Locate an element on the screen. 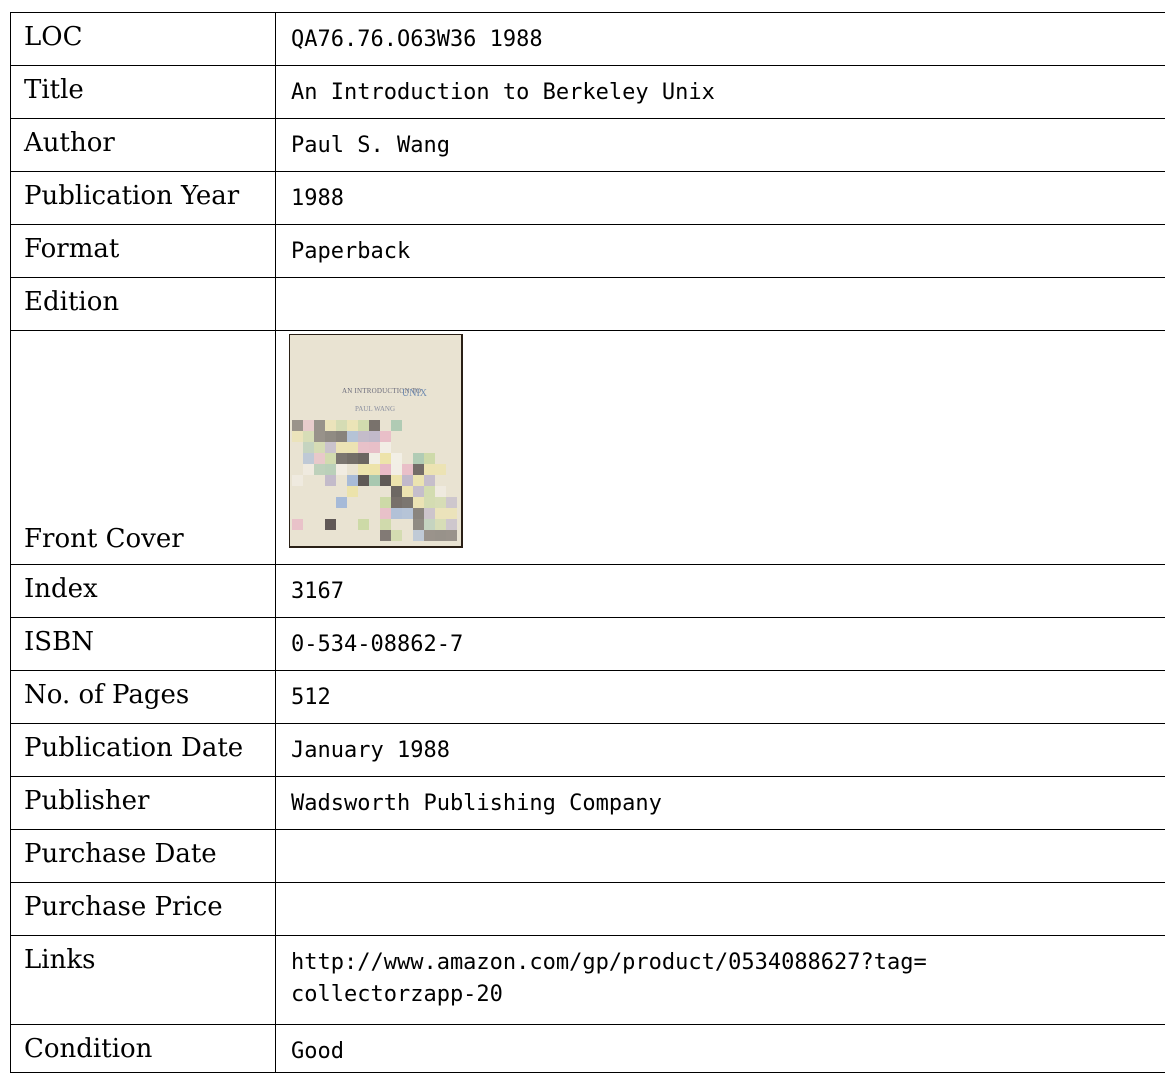  author-value: Paul S. Wang is located at coordinates (720, 145).